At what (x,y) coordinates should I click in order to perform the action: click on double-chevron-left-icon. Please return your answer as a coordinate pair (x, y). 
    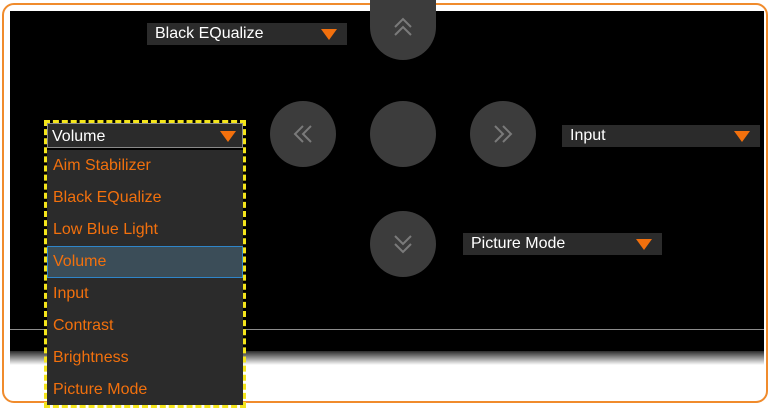
    Looking at the image, I should click on (302, 134).